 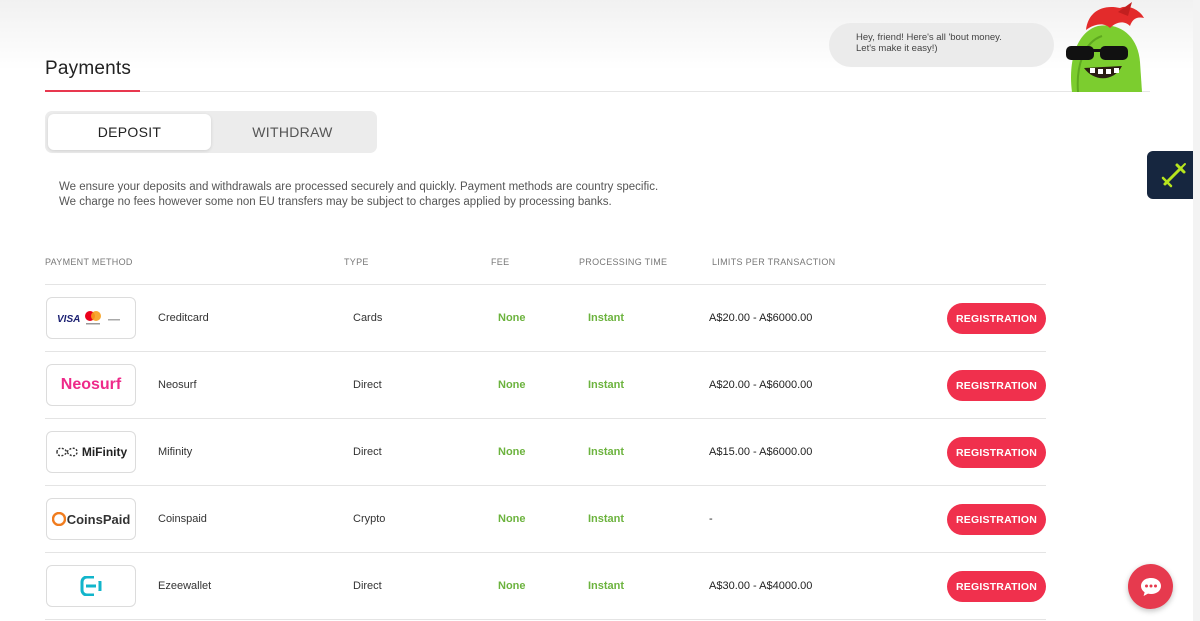 I want to click on method-type: Crypto, so click(x=369, y=519).